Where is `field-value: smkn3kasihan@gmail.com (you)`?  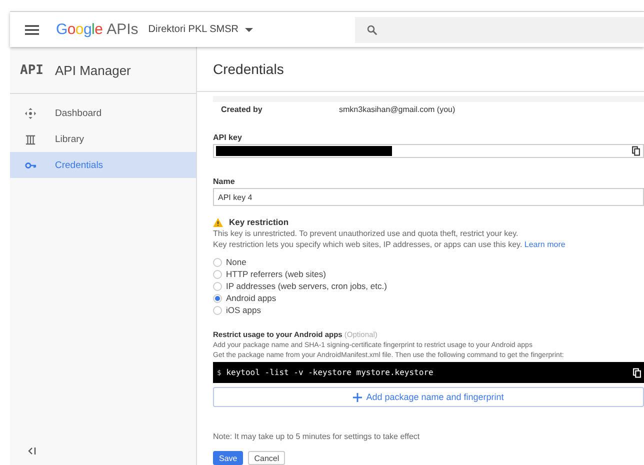
field-value: smkn3kasihan@gmail.com (you) is located at coordinates (397, 109).